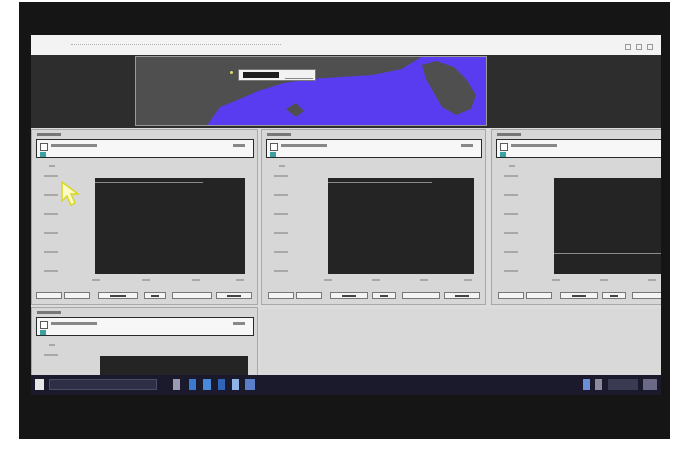 This screenshot has height=449, width=681. Describe the element at coordinates (39, 384) in the screenshot. I see `start-icon` at that location.